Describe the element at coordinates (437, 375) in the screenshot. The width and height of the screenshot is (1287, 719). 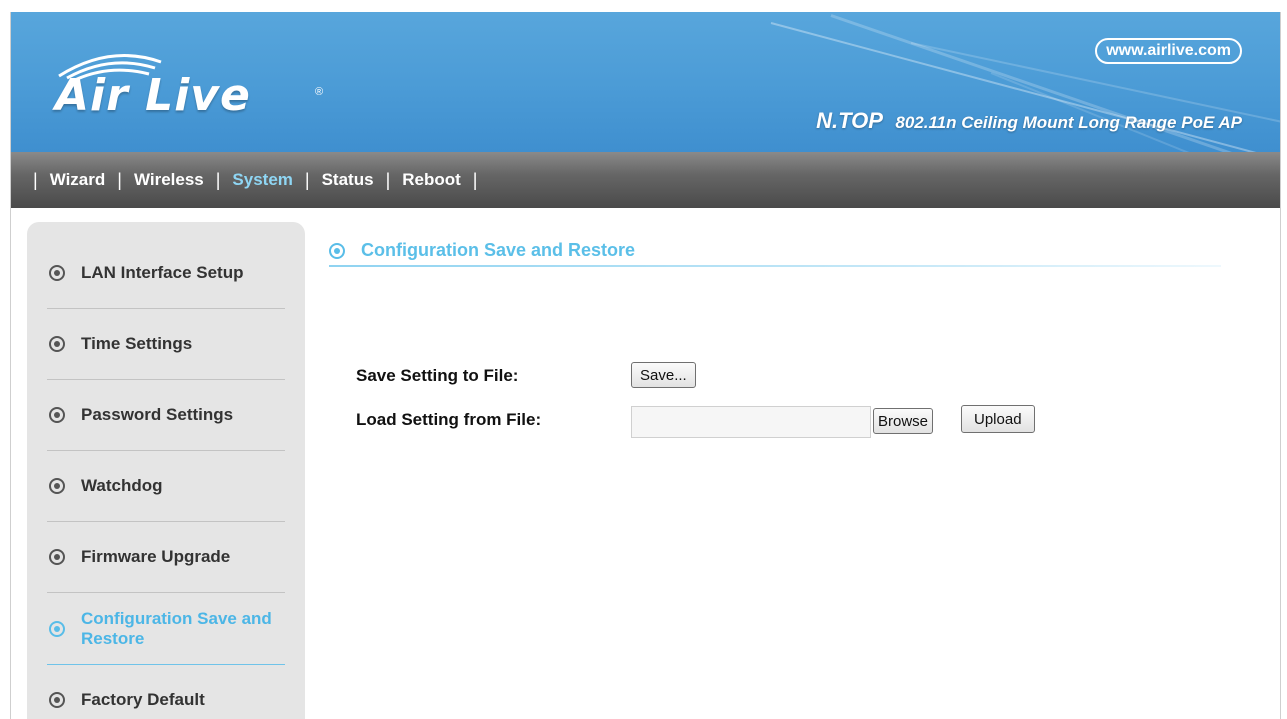
I see `save-setting-label: Save Setting to File:` at that location.